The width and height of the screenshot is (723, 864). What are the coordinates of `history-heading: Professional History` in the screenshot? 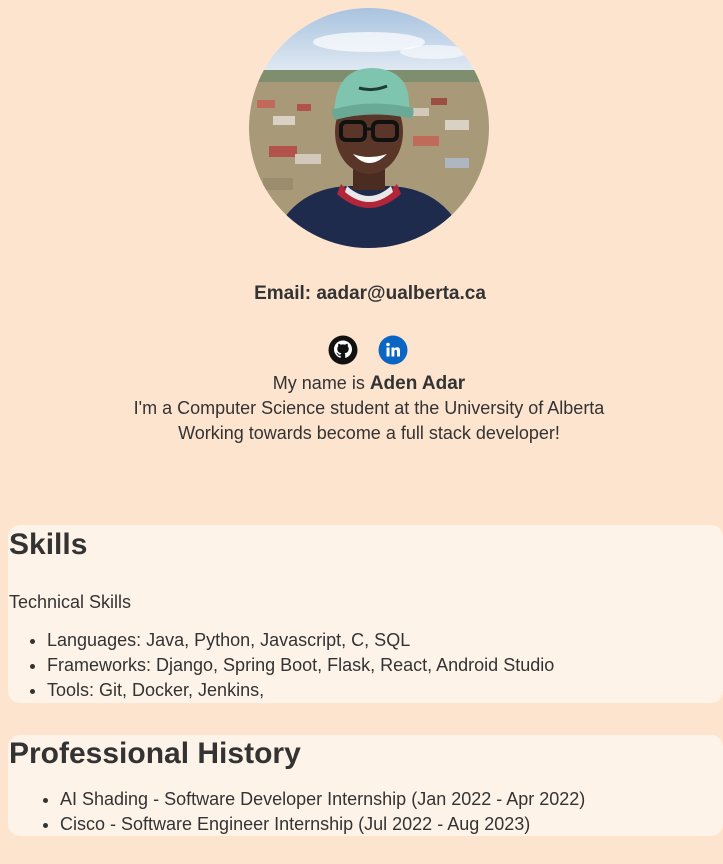 It's located at (155, 753).